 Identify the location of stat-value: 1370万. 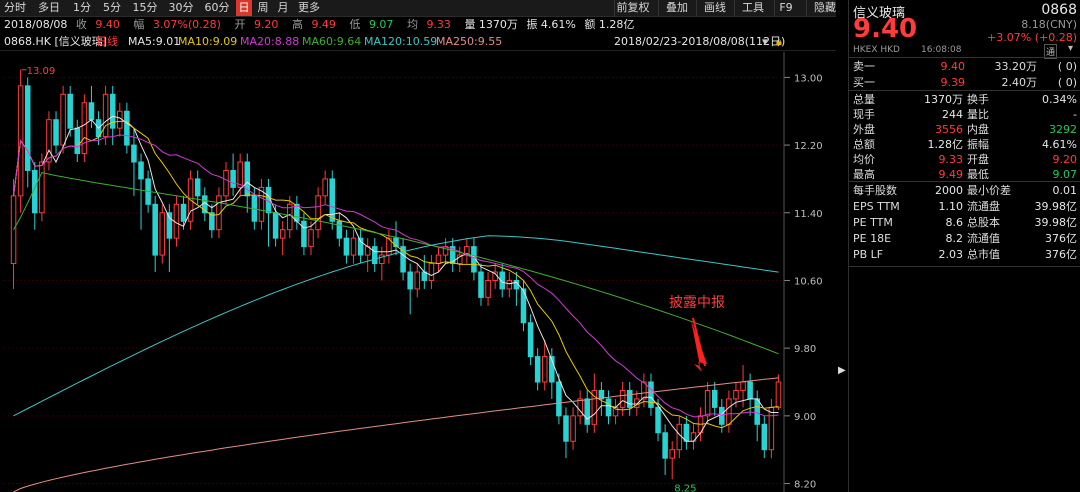
(943, 99).